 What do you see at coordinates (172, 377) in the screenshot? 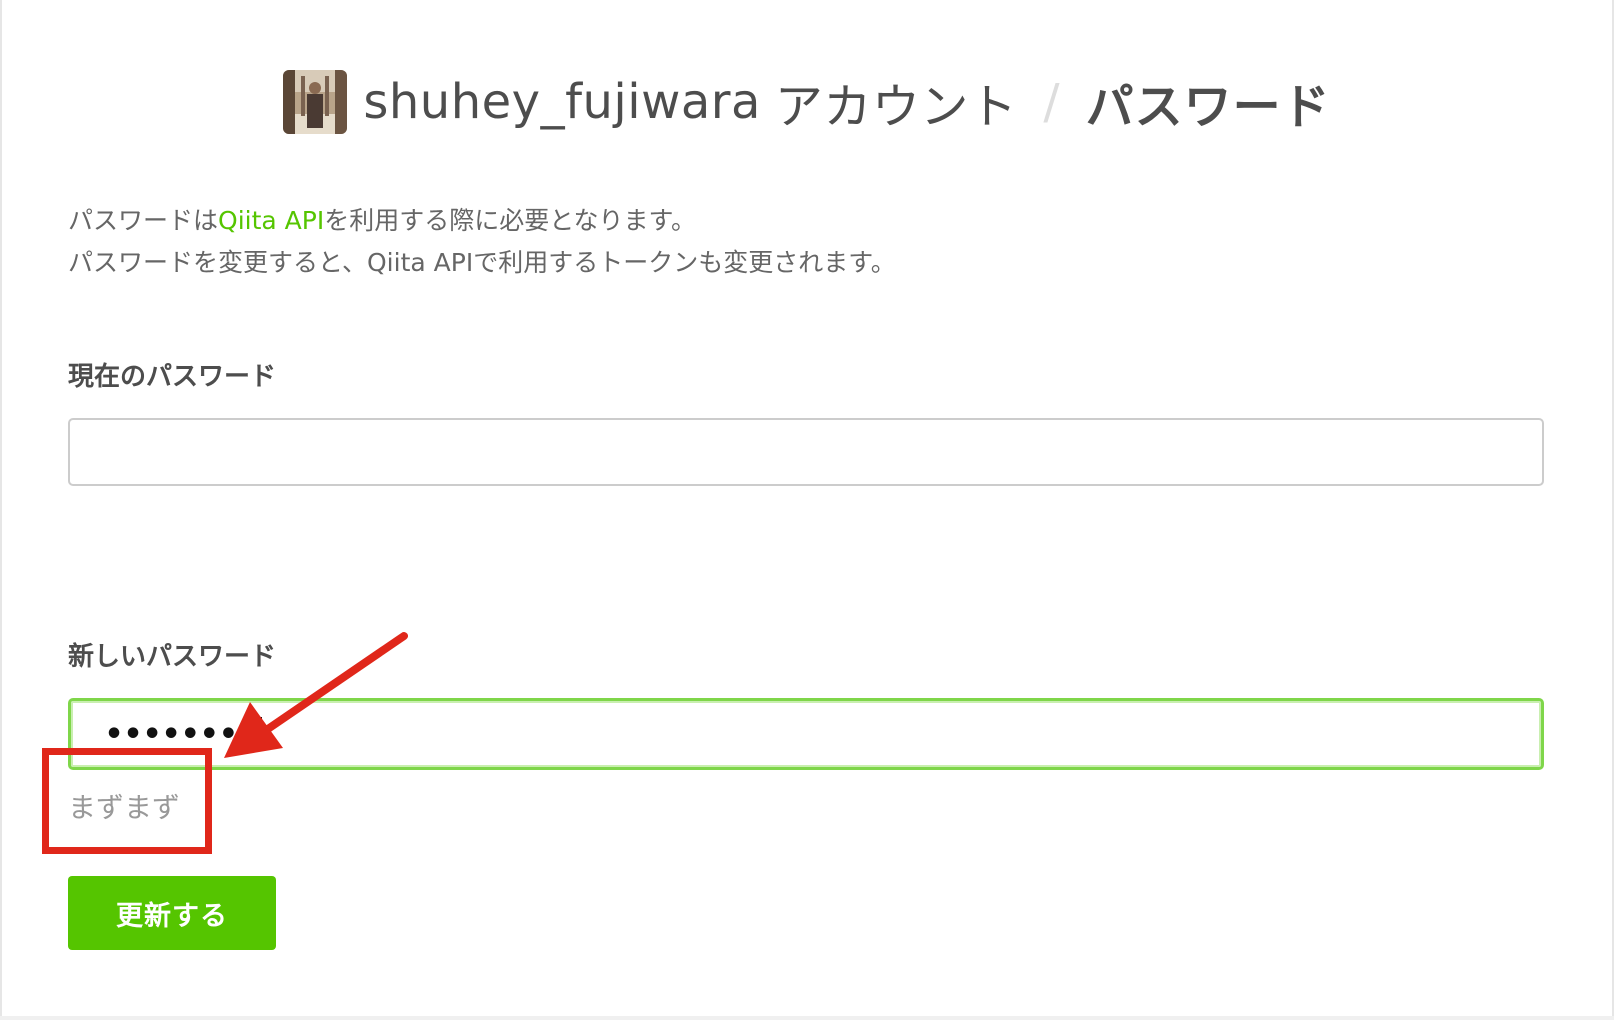
I see `current-password-label: 現在のパスワード` at bounding box center [172, 377].